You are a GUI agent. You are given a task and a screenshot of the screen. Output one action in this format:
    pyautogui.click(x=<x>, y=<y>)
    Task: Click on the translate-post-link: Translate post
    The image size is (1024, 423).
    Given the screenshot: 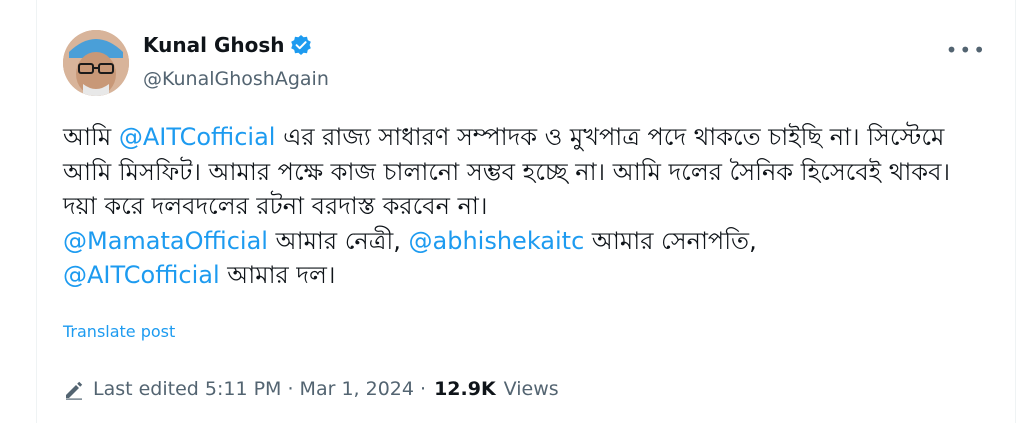 What is the action you would take?
    pyautogui.click(x=119, y=331)
    